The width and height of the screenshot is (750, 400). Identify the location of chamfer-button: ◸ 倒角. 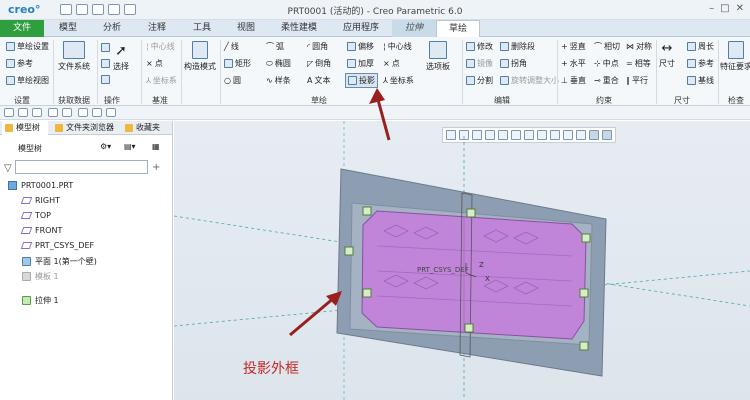
(319, 63).